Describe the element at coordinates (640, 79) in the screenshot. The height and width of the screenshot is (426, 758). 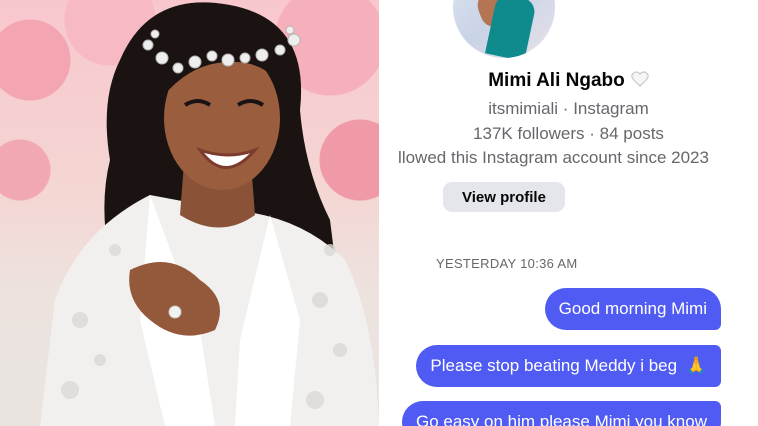
I see `white-heart-icon` at that location.